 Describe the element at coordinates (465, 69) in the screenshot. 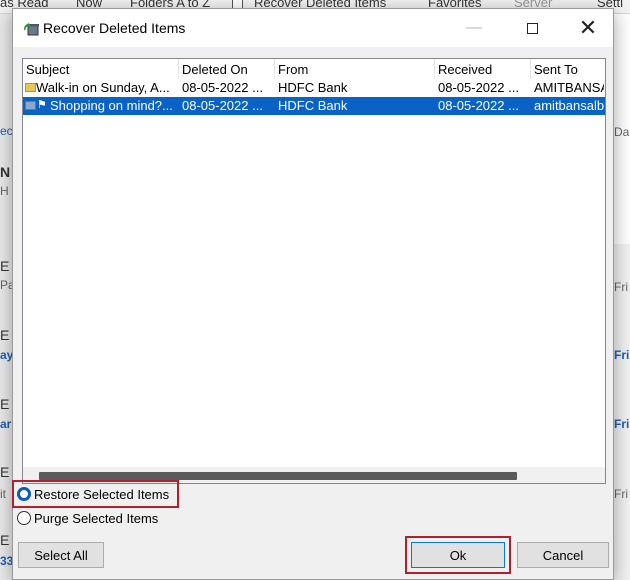

I see `column-header-received: Received` at that location.